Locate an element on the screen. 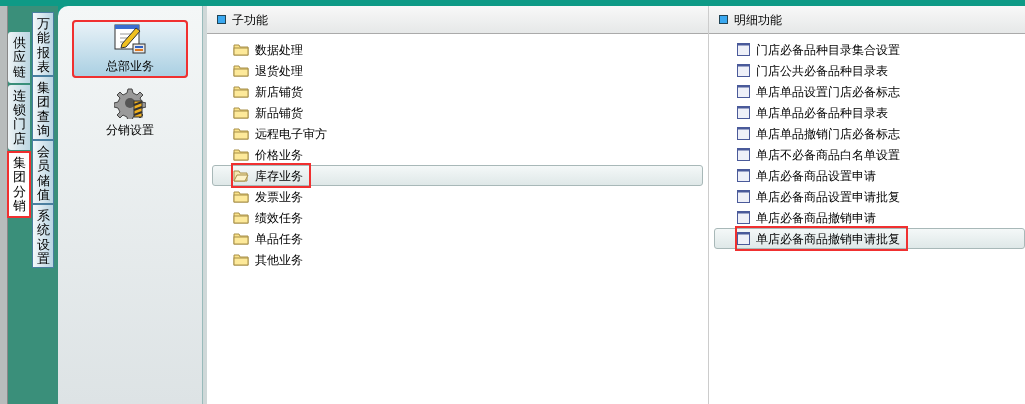 The width and height of the screenshot is (1025, 404). list-item: 单店必备商品撤销申请批复 is located at coordinates (869, 238).